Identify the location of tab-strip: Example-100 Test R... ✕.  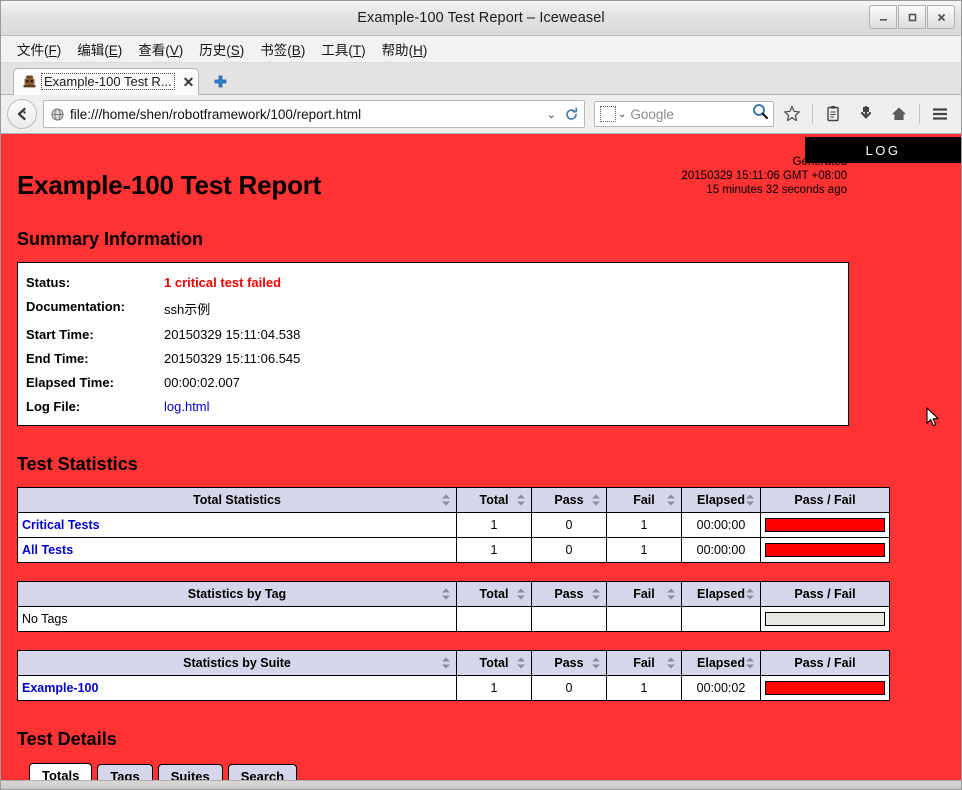
(481, 79).